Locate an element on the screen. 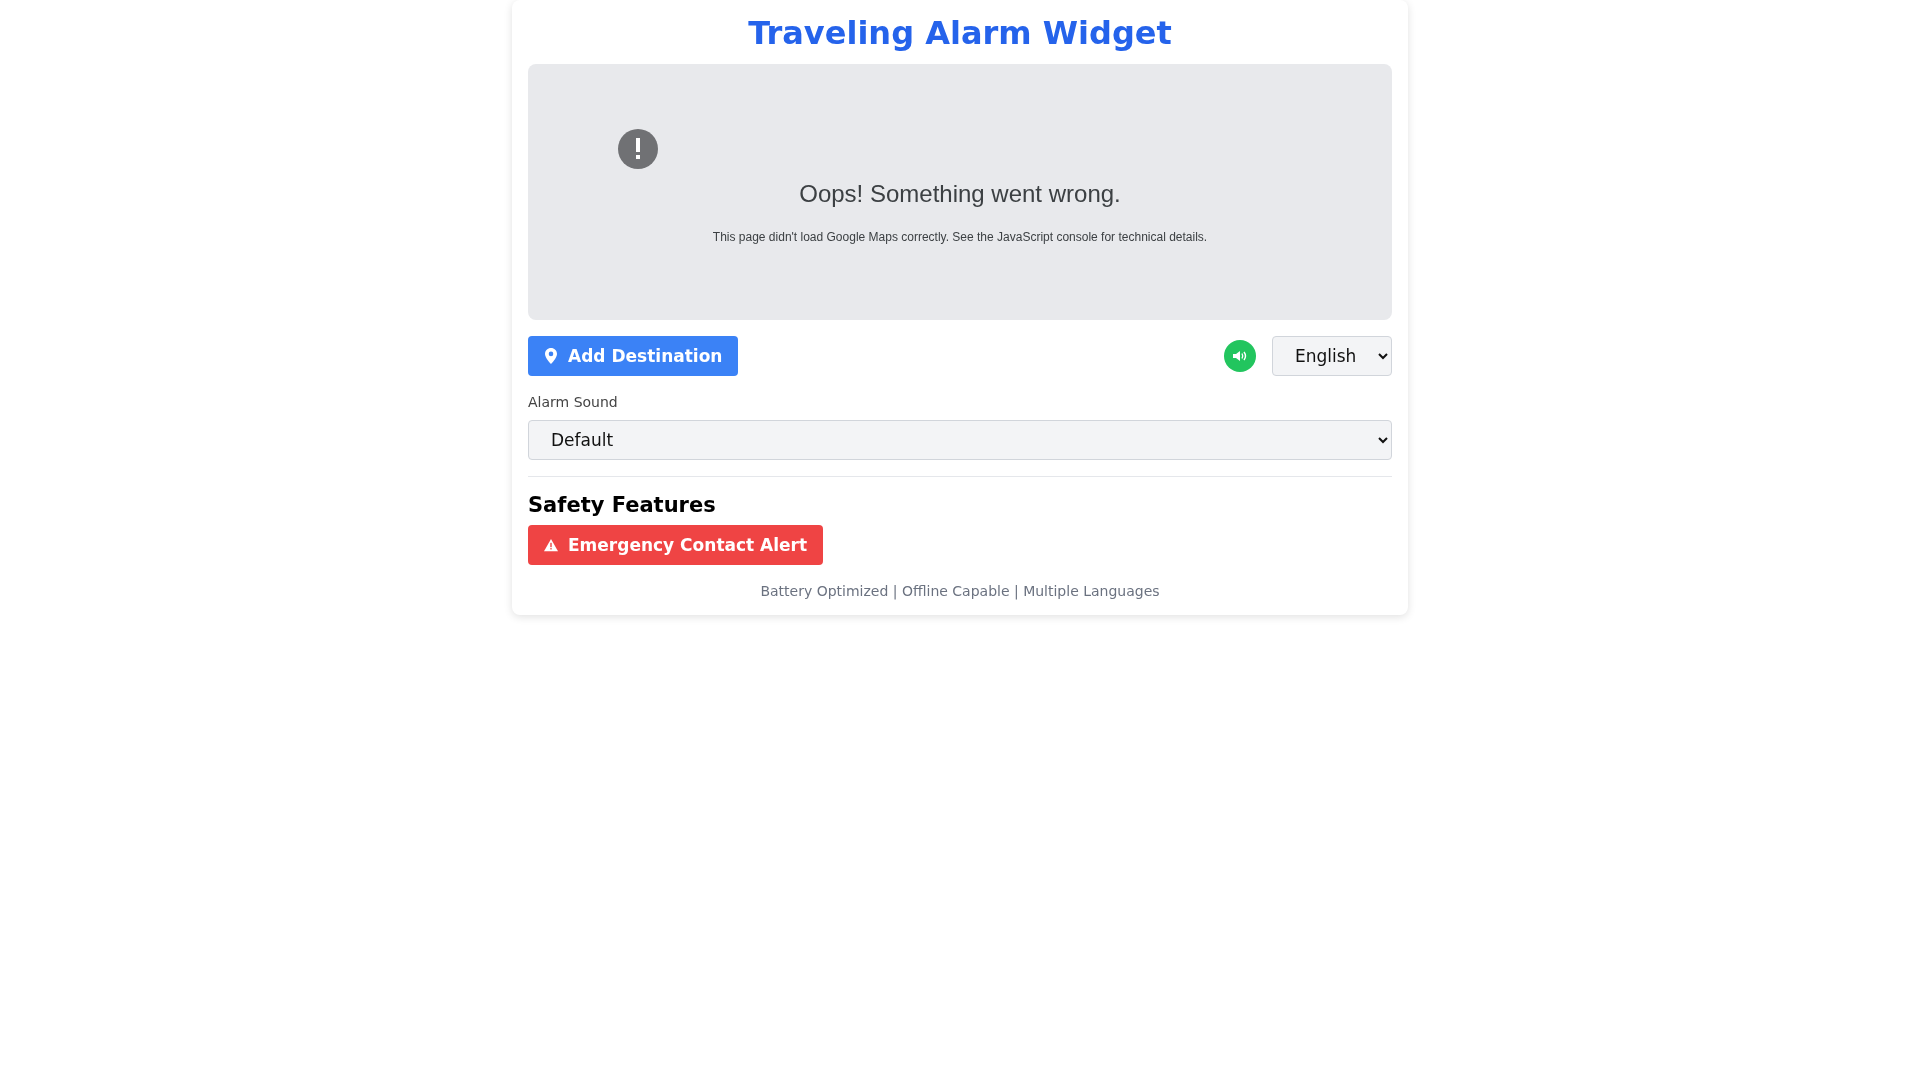 The image size is (1920, 1080). map-pin-icon is located at coordinates (551, 356).